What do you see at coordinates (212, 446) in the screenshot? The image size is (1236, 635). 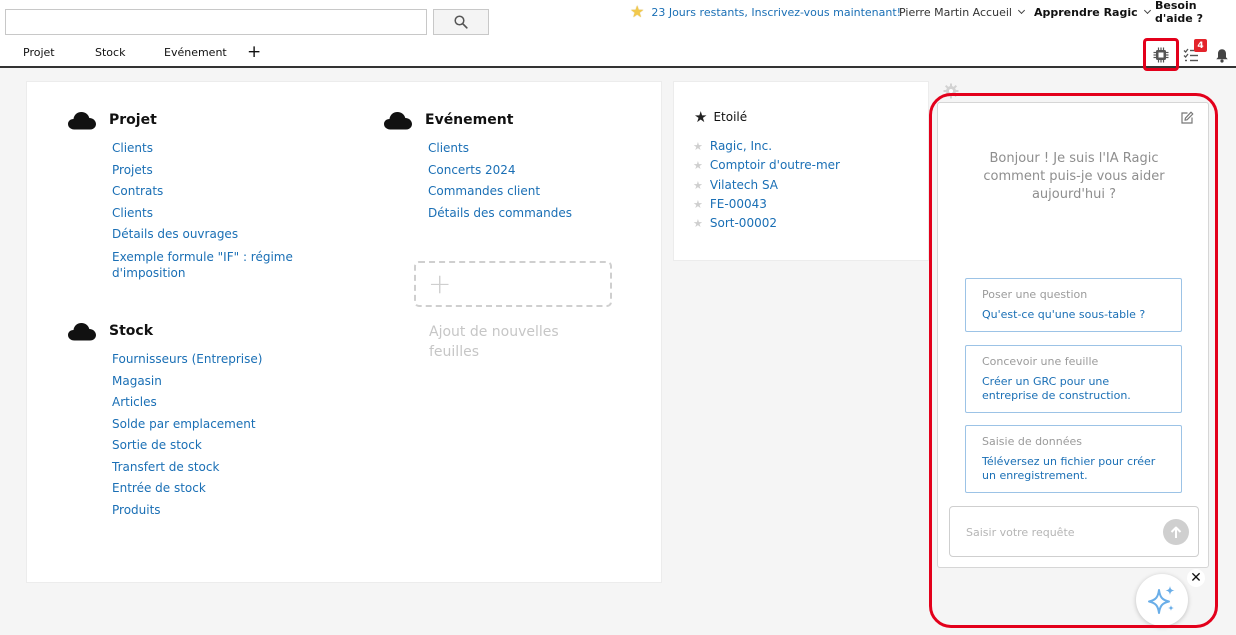 I see `sheet-link: Sortie de stock` at bounding box center [212, 446].